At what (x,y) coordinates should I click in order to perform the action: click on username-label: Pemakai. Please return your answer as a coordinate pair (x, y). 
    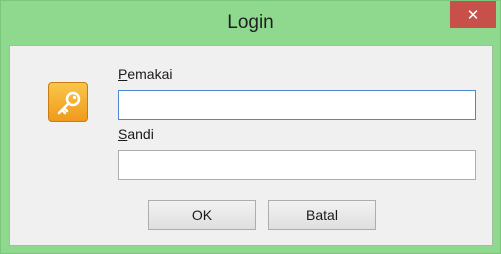
    Looking at the image, I should click on (145, 74).